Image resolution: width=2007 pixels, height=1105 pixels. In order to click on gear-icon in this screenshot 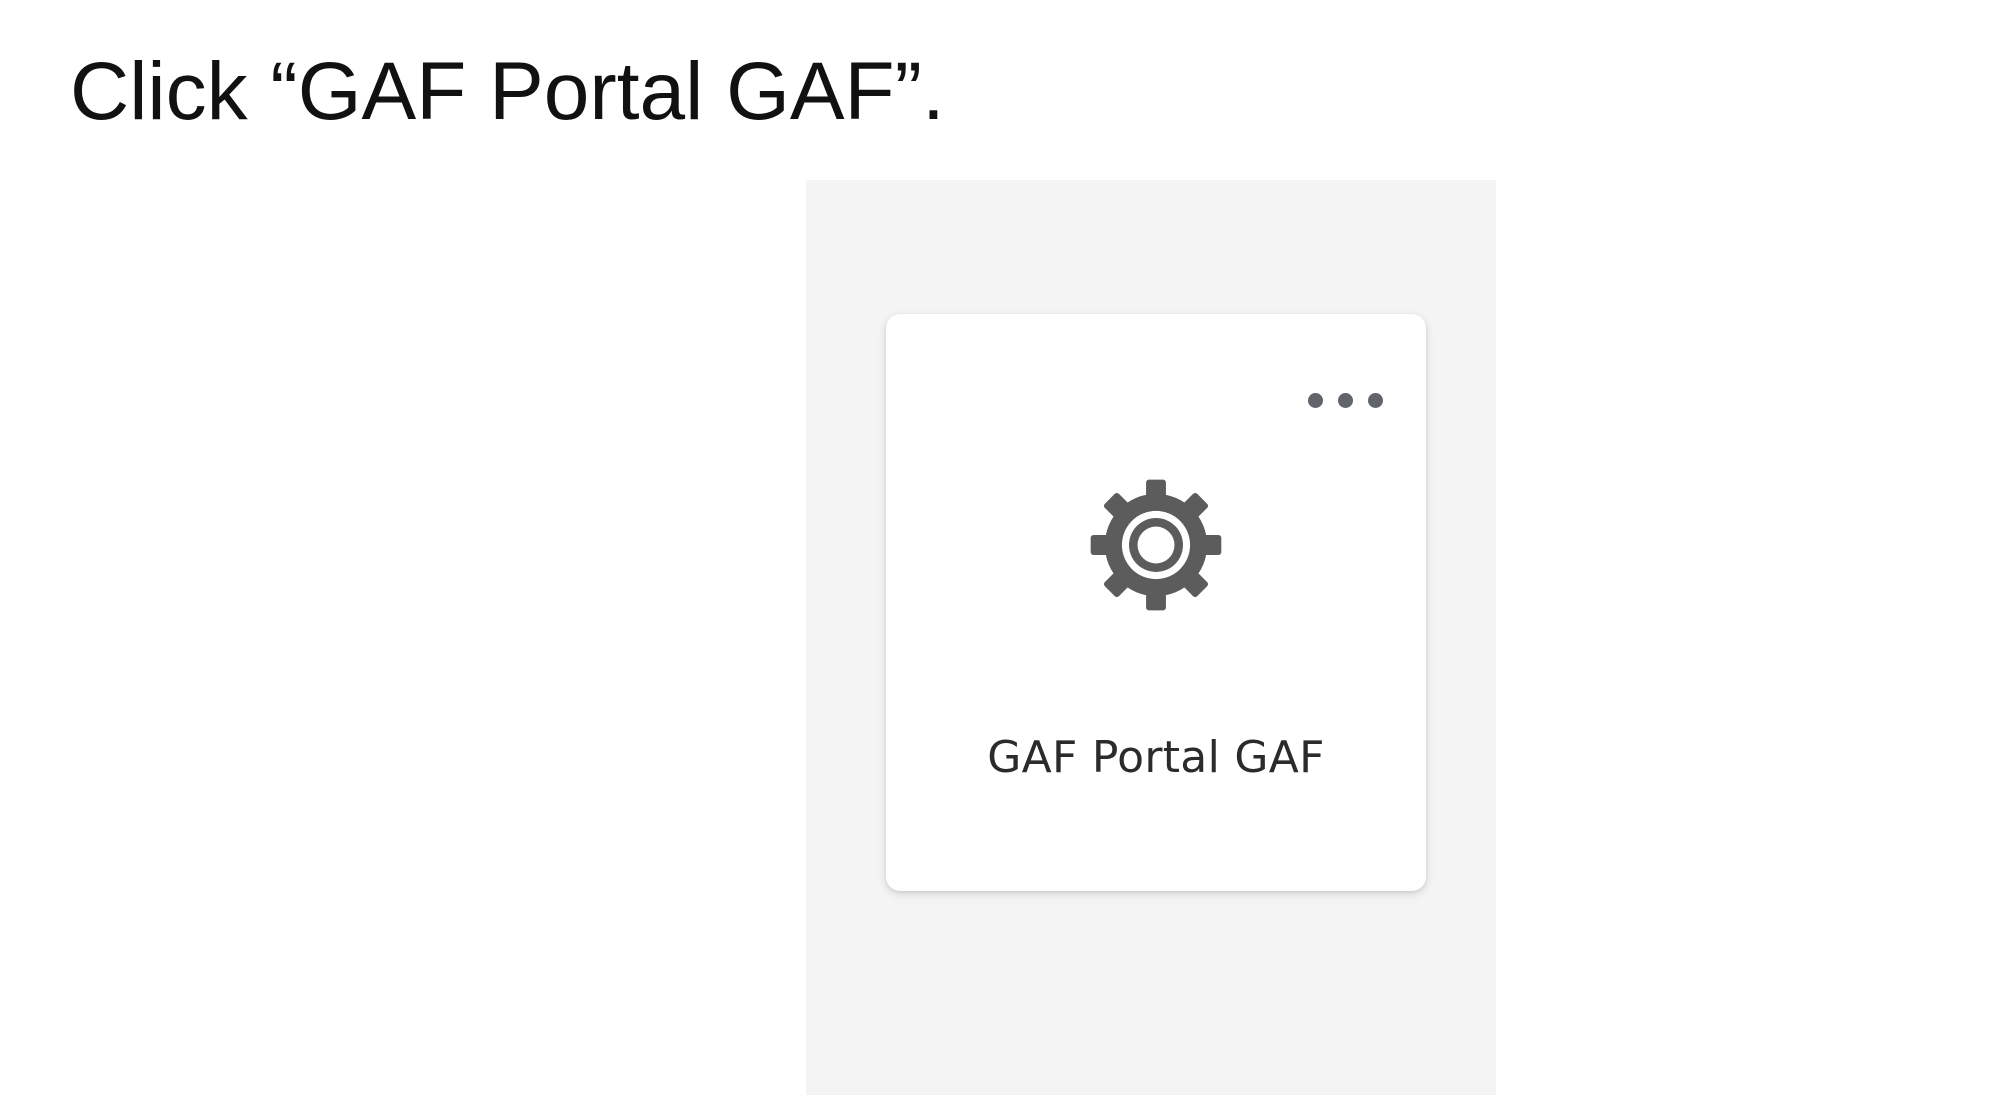, I will do `click(1156, 545)`.